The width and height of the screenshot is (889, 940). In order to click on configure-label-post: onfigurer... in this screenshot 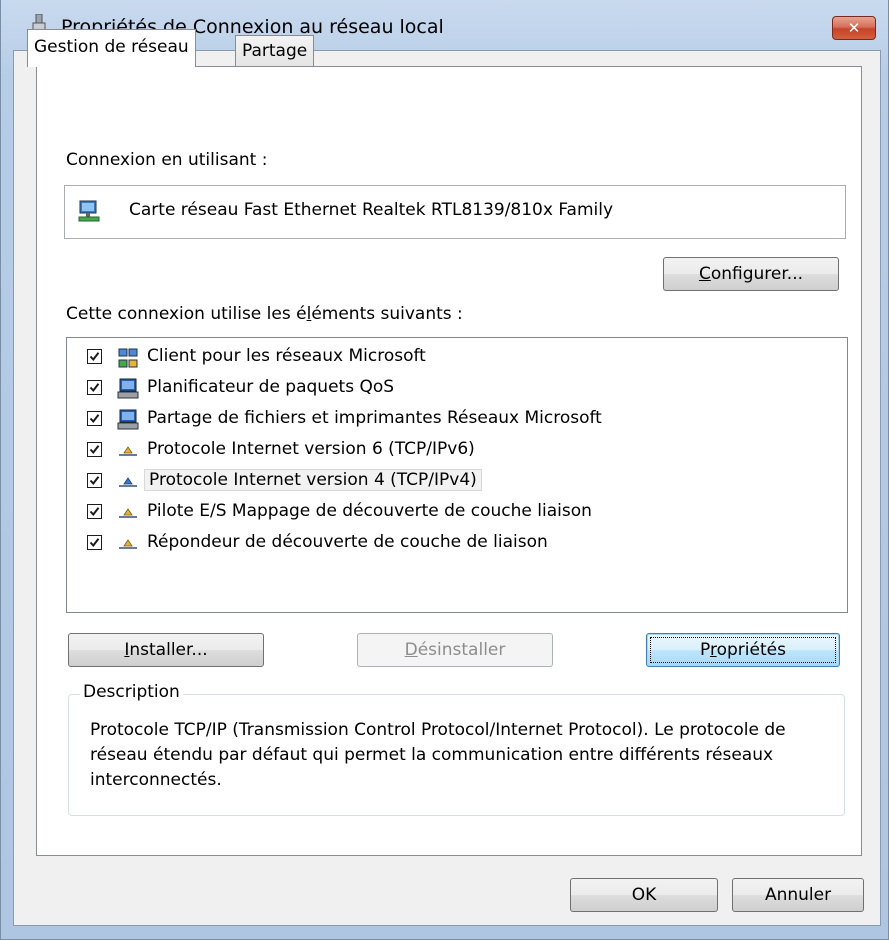, I will do `click(757, 274)`.